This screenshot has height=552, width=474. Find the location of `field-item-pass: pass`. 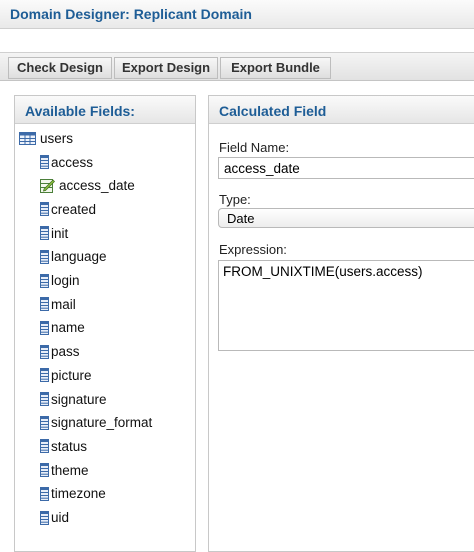

field-item-pass: pass is located at coordinates (60, 352).